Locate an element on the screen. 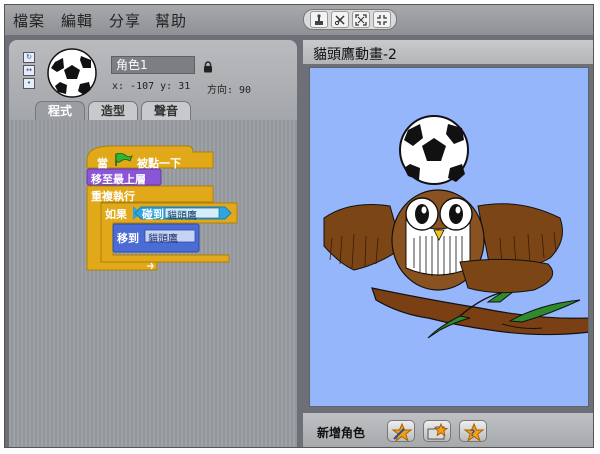 Image resolution: width=600 pixels, height=454 pixels. choose-sprite-file-button is located at coordinates (437, 431).